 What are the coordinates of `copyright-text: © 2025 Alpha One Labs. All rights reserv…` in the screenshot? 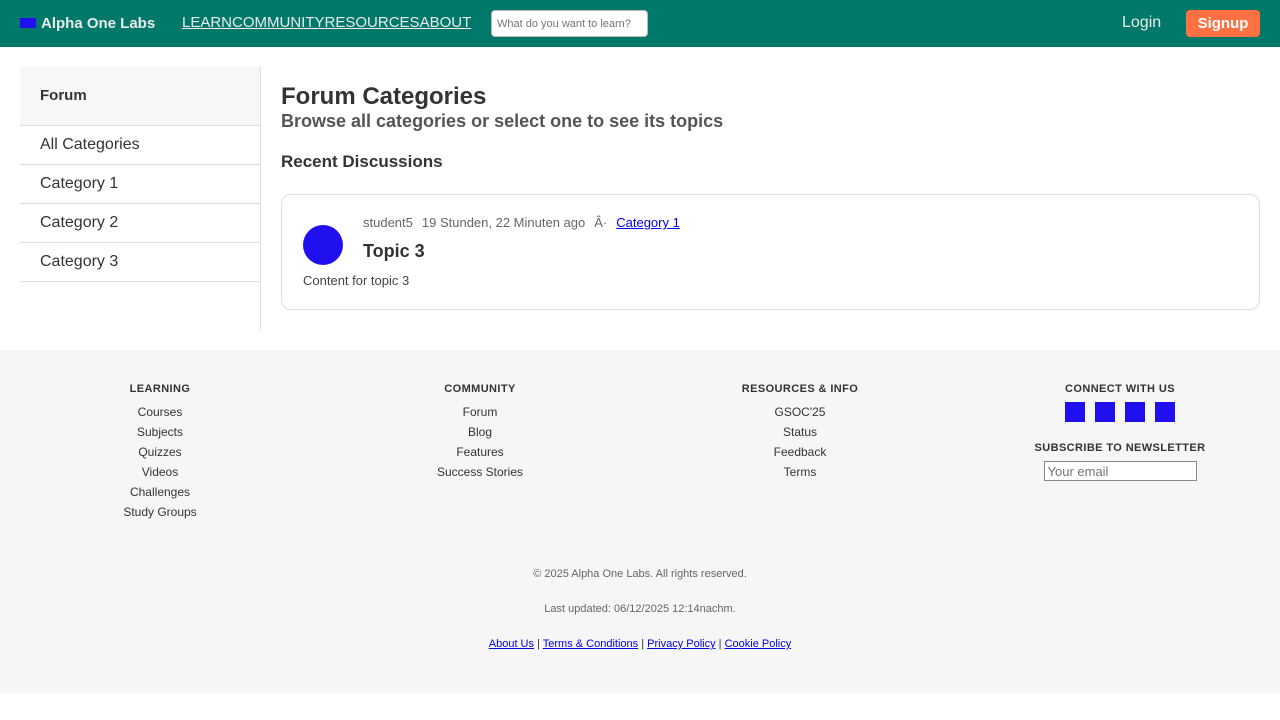 It's located at (640, 574).